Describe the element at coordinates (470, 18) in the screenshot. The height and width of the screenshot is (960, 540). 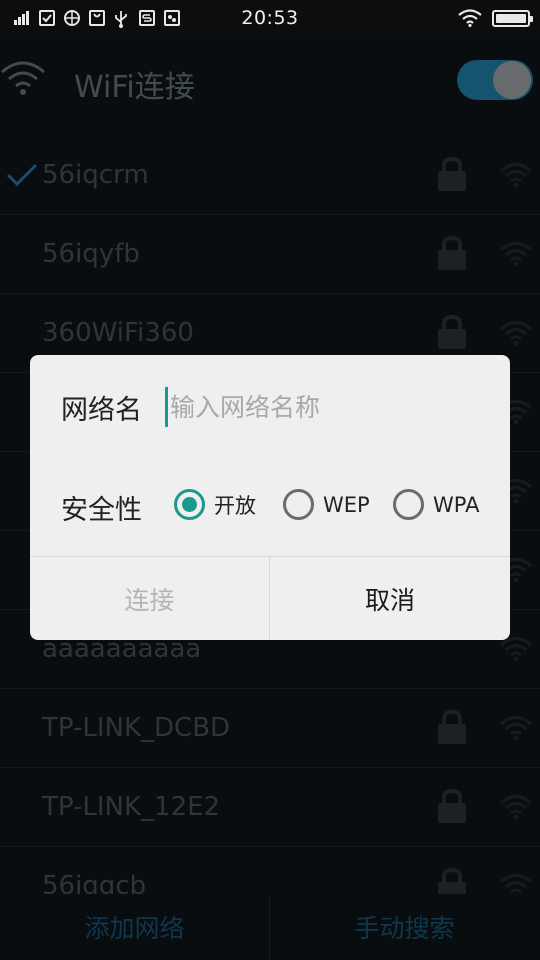
I see `wifi-status-icon` at that location.